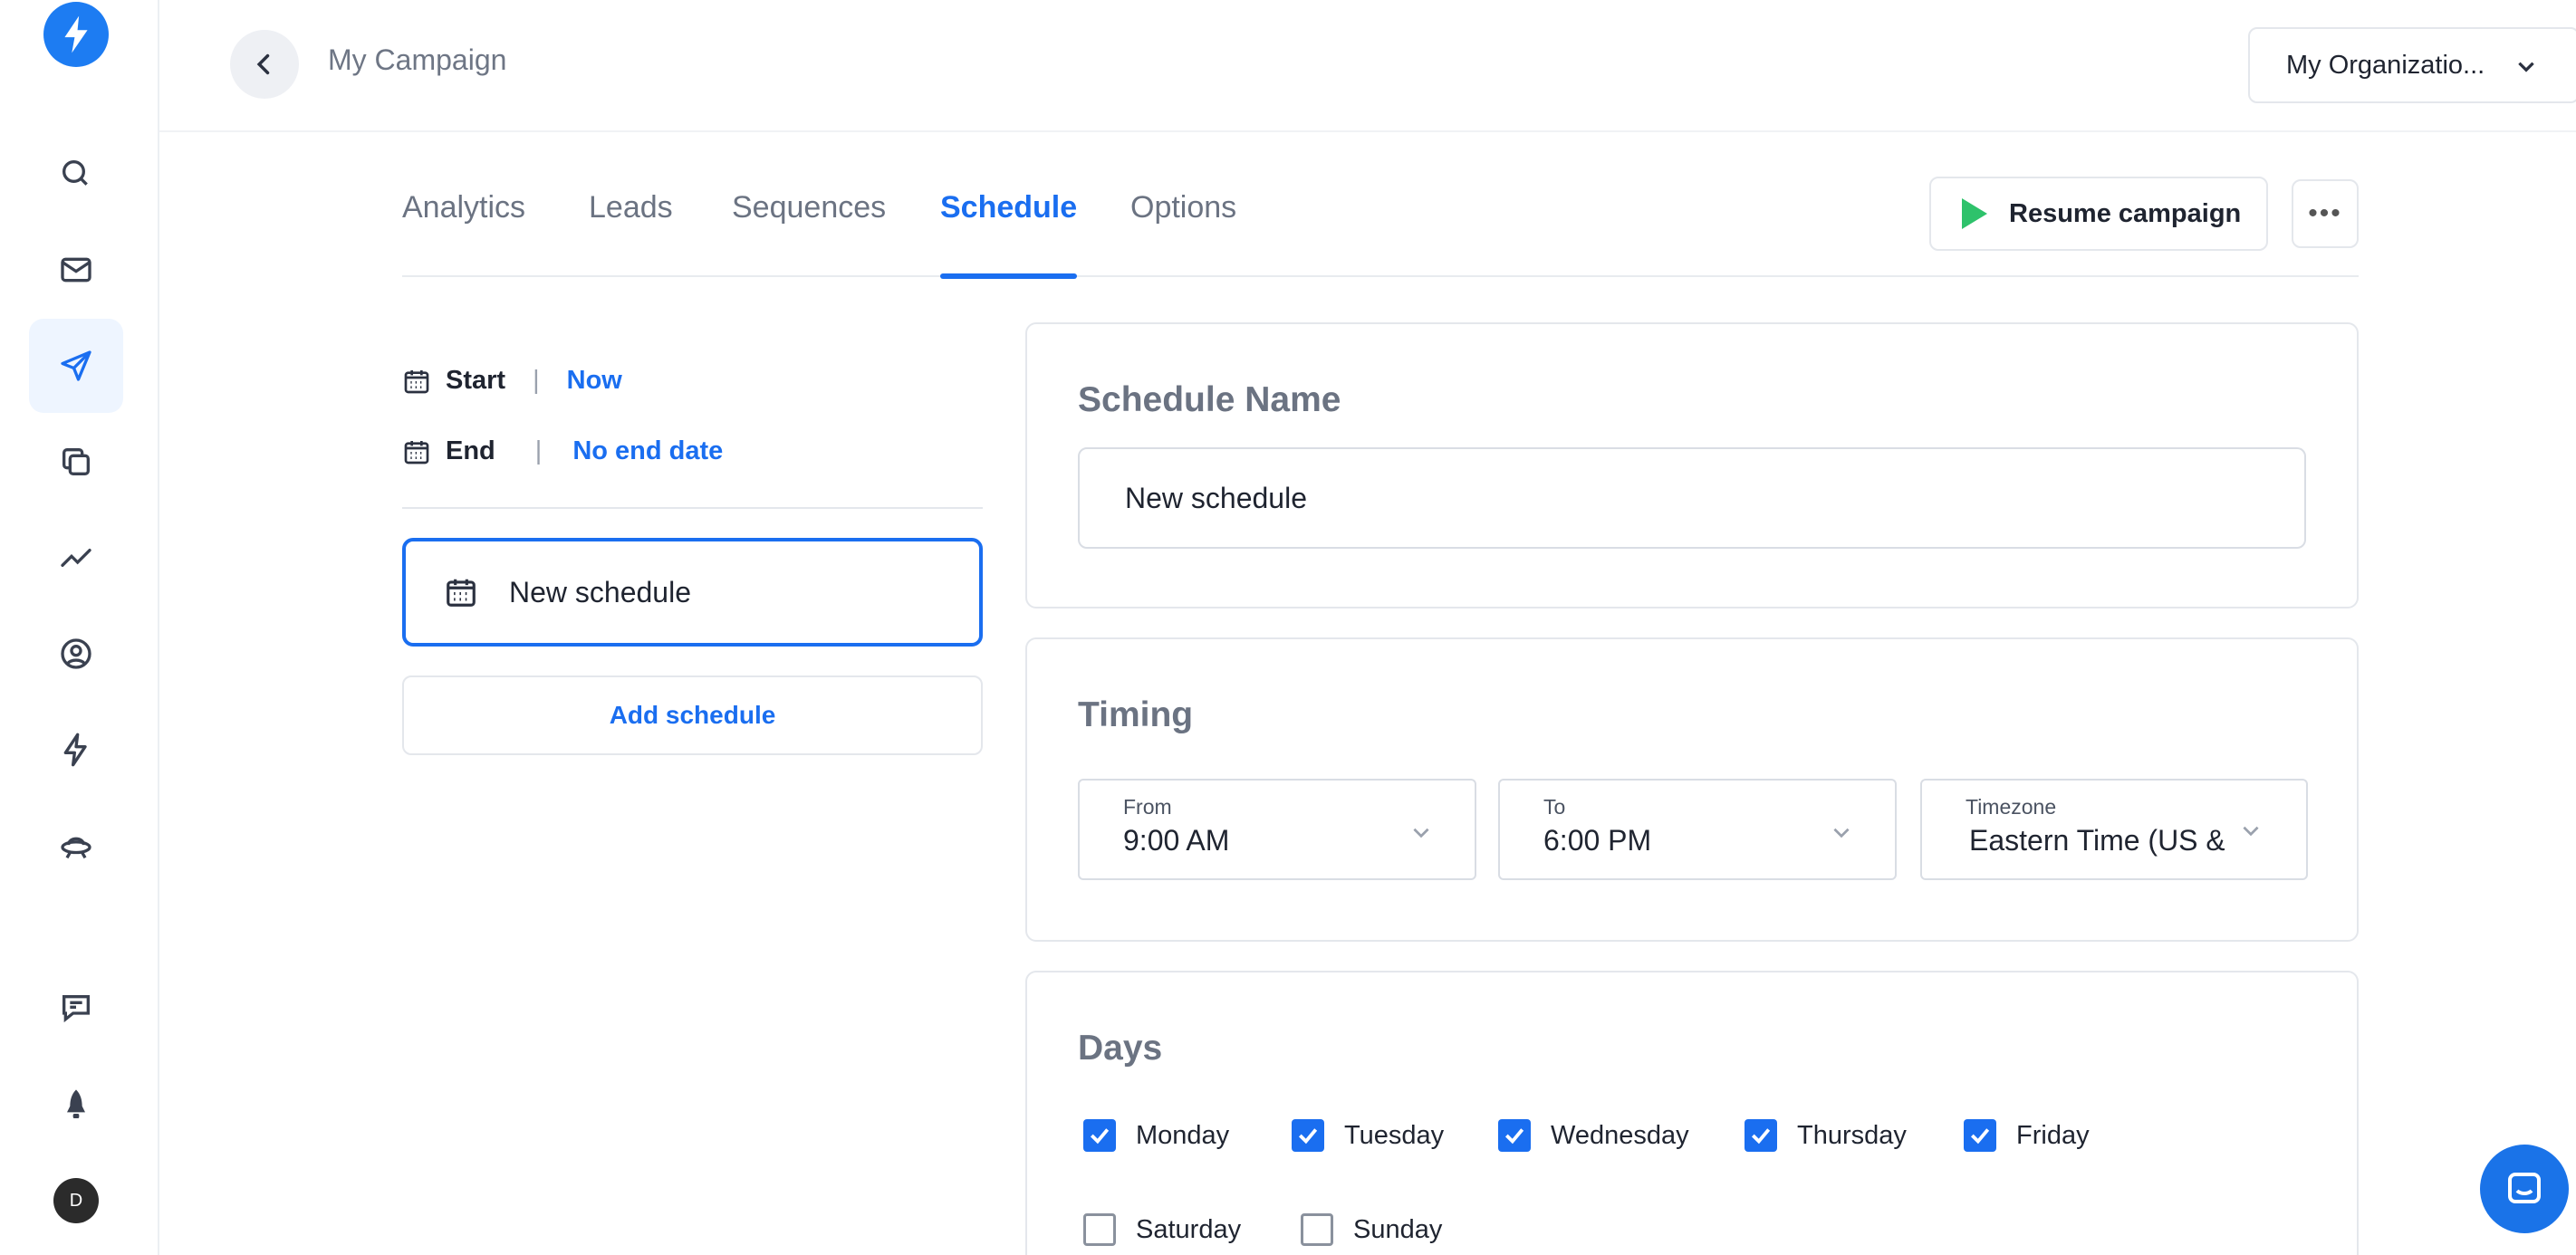  What do you see at coordinates (76, 270) in the screenshot?
I see `mail-icon` at bounding box center [76, 270].